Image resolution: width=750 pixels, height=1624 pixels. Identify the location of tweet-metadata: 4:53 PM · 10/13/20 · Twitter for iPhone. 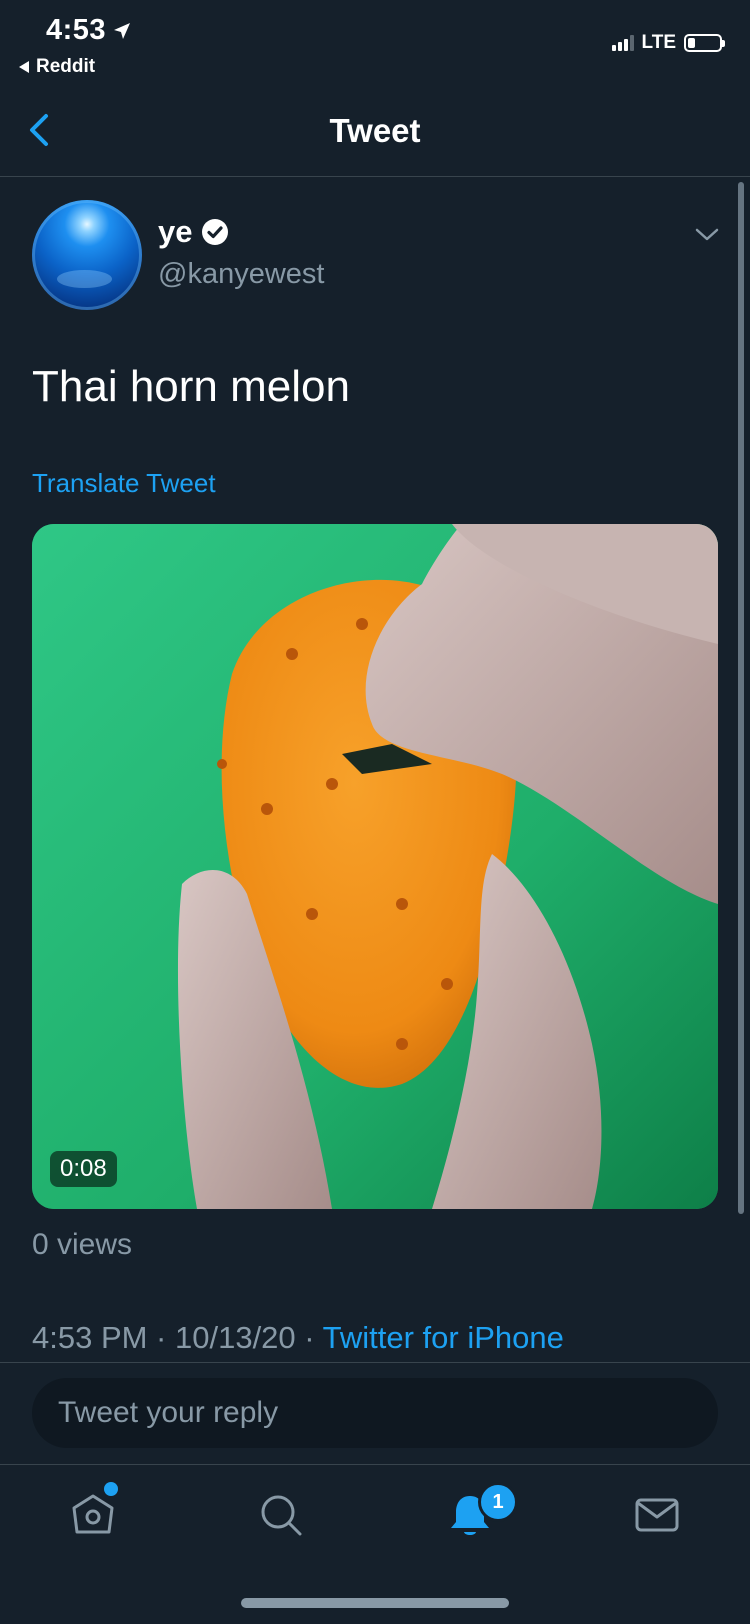
(298, 1338).